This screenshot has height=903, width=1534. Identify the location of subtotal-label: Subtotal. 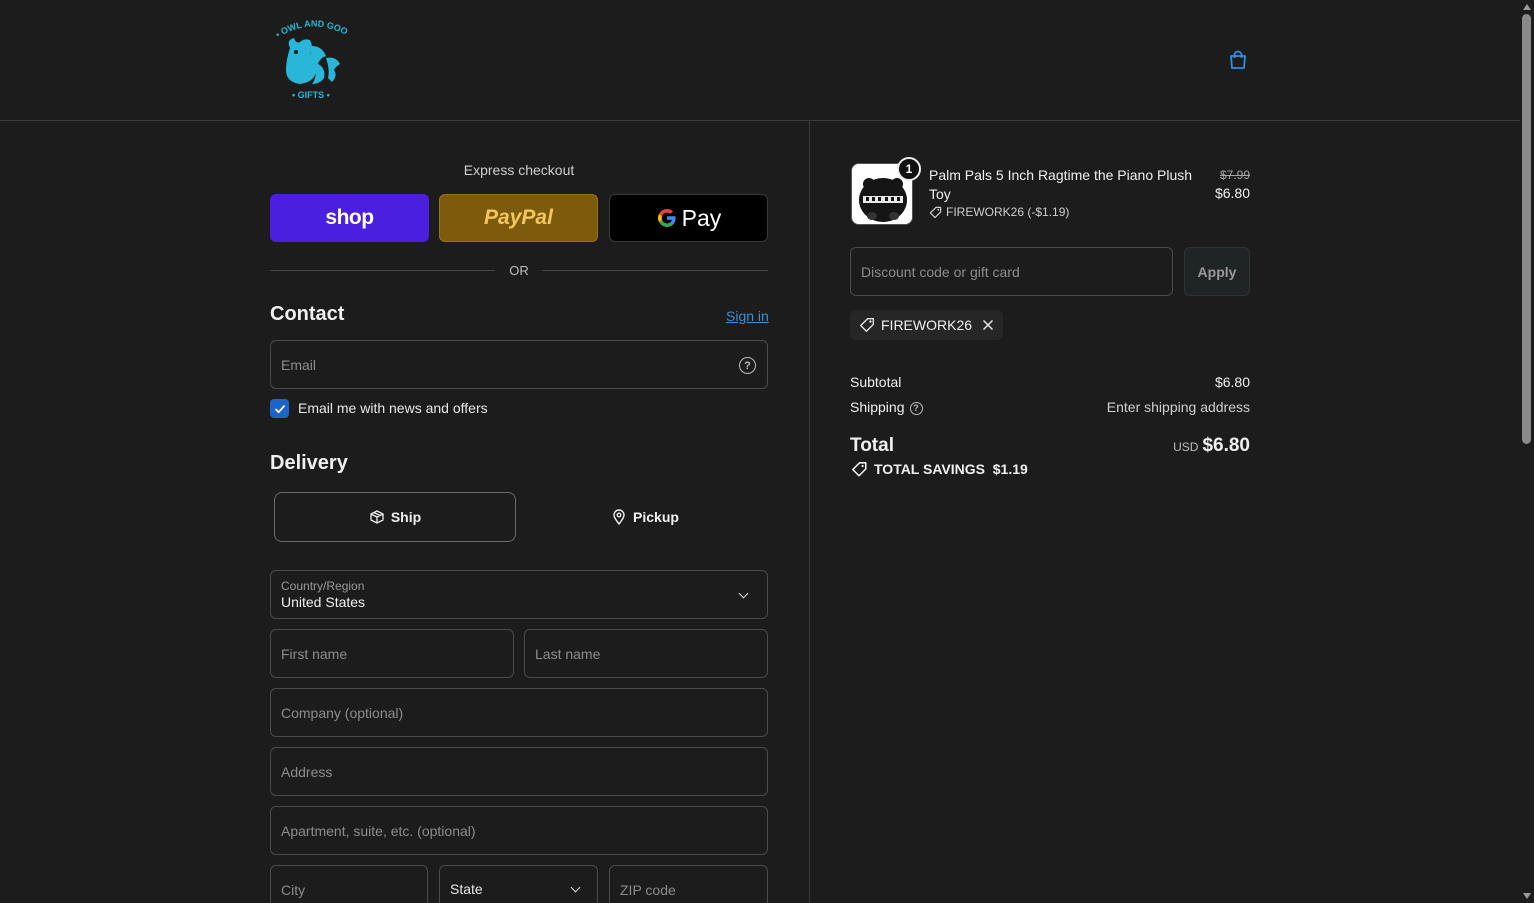
(876, 382).